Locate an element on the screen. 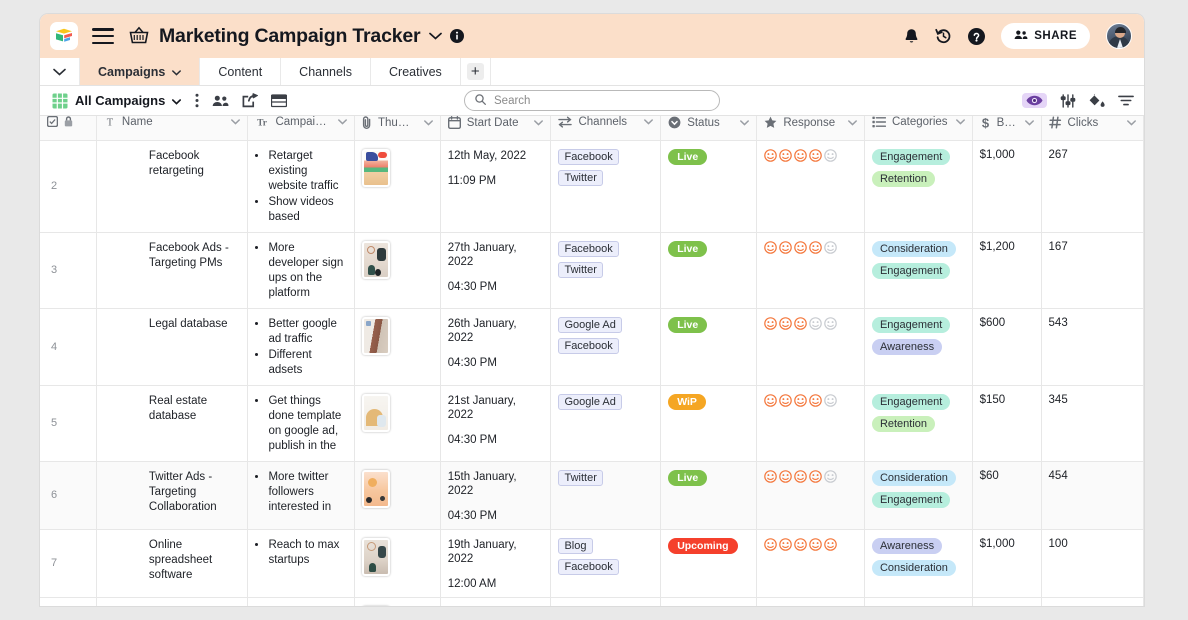  airtable-logo-icon is located at coordinates (64, 36).